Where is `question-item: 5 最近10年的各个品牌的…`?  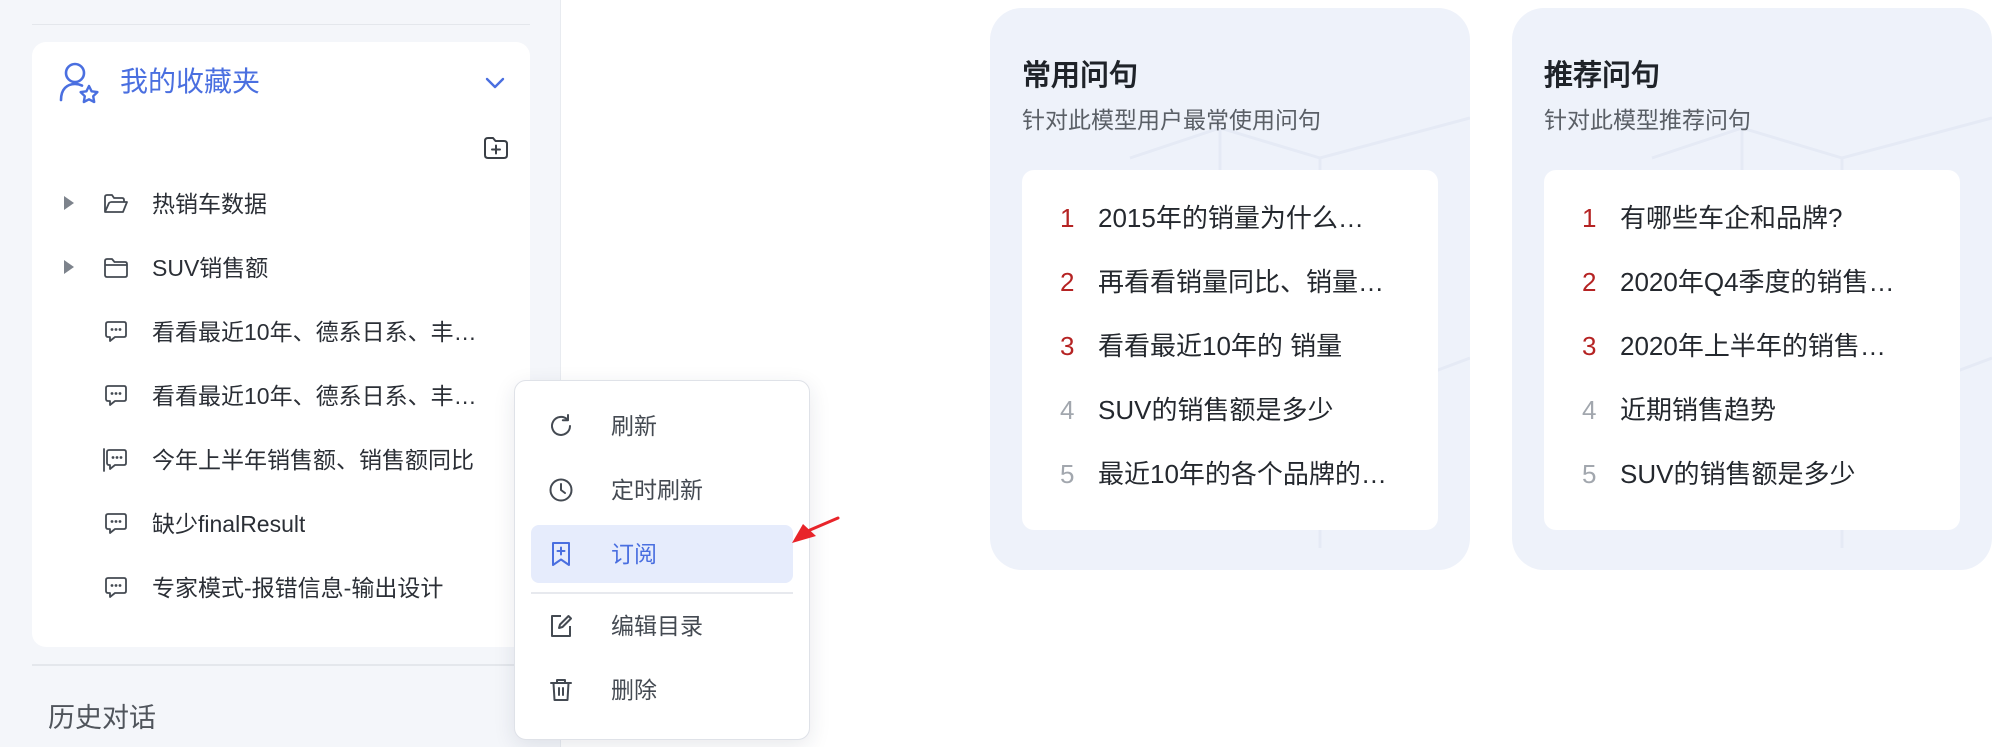 question-item: 5 最近10年的各个品牌的… is located at coordinates (1230, 474).